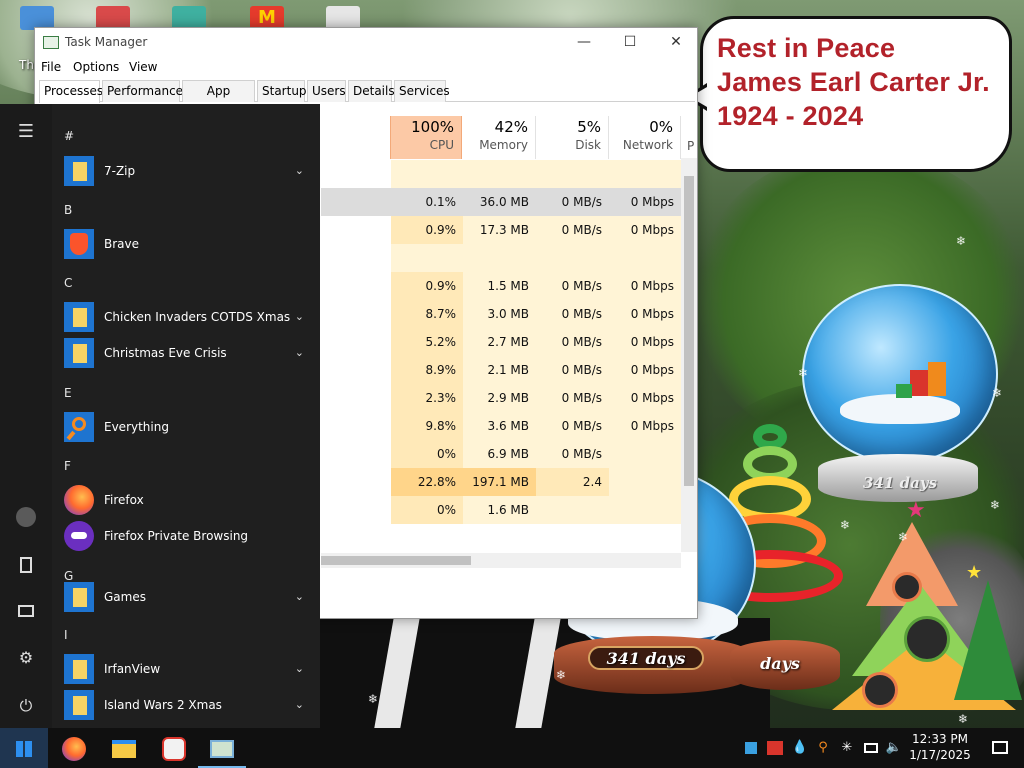  I want to click on process-row: 0.9% 17.3 MB 0 MB/s 0 Mbps, so click(501, 230).